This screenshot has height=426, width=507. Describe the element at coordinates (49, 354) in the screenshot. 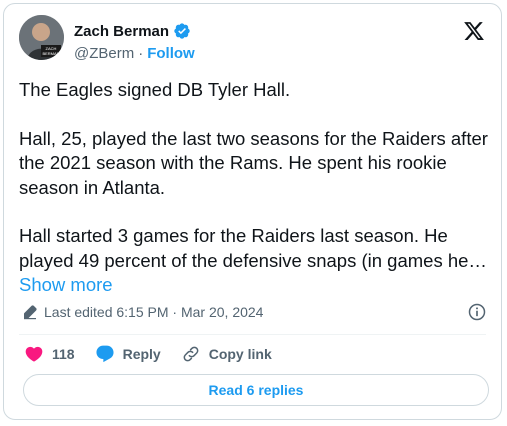

I see `like-button: 118` at that location.